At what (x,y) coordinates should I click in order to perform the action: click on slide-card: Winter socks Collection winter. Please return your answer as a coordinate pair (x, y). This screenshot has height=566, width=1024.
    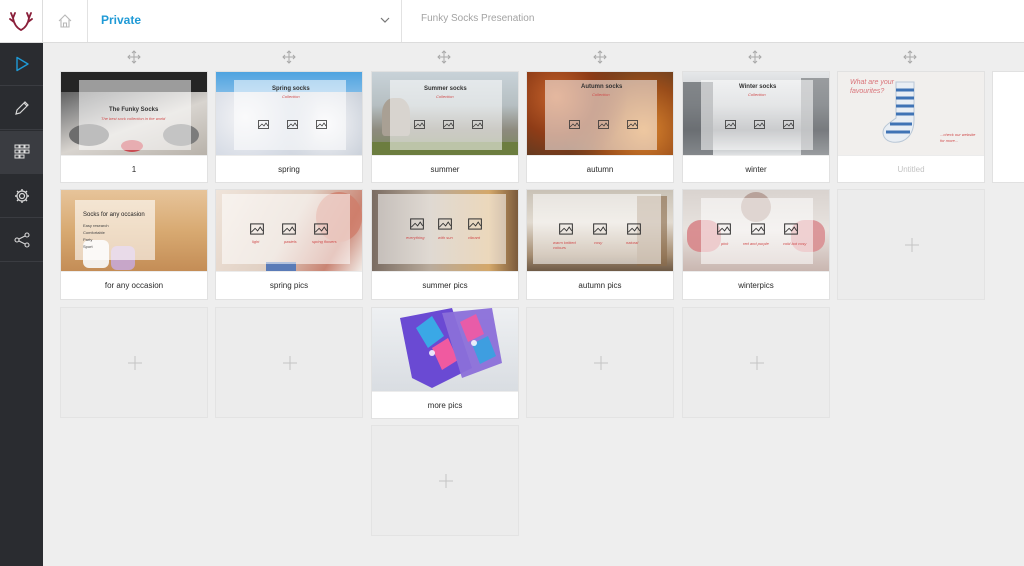
    Looking at the image, I should click on (756, 127).